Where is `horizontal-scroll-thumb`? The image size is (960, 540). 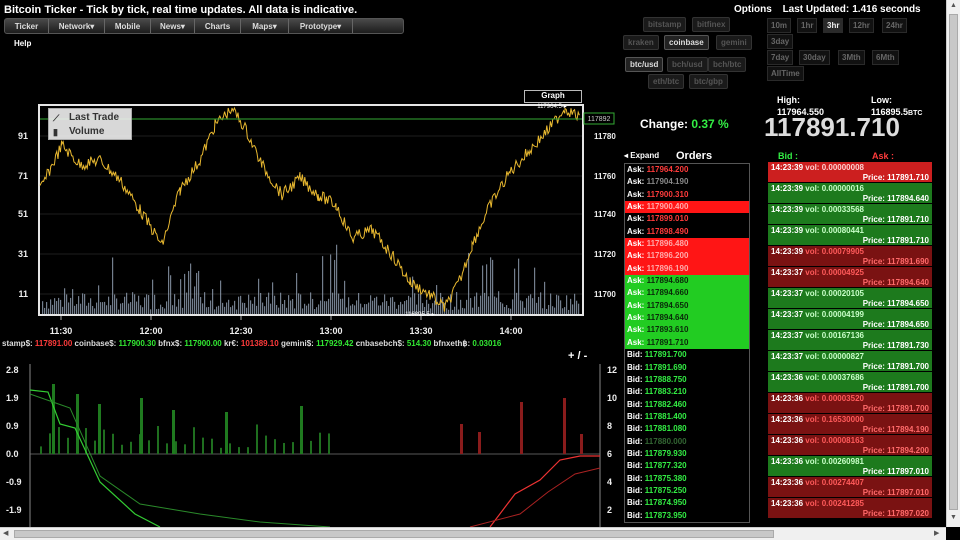
horizontal-scroll-thumb is located at coordinates (394, 534).